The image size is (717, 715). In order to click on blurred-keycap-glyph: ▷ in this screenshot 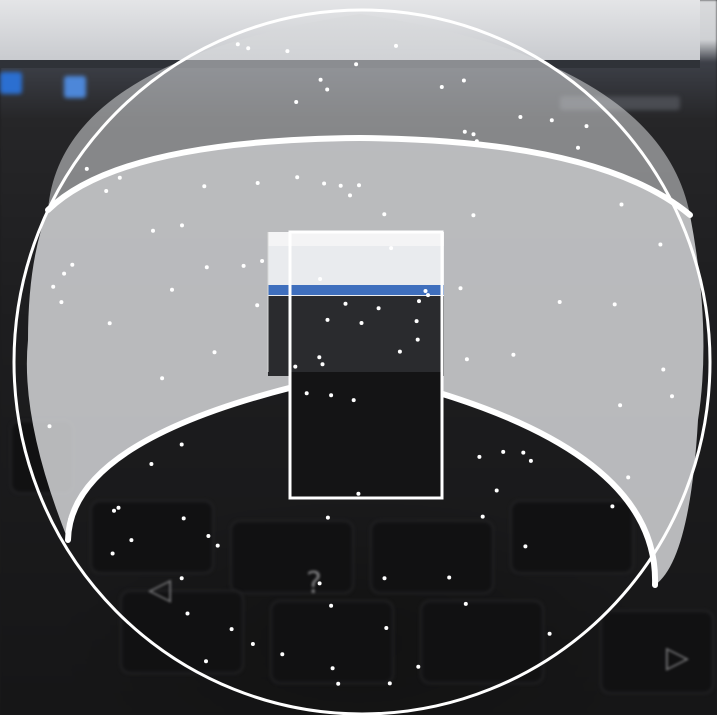, I will do `click(678, 657)`.